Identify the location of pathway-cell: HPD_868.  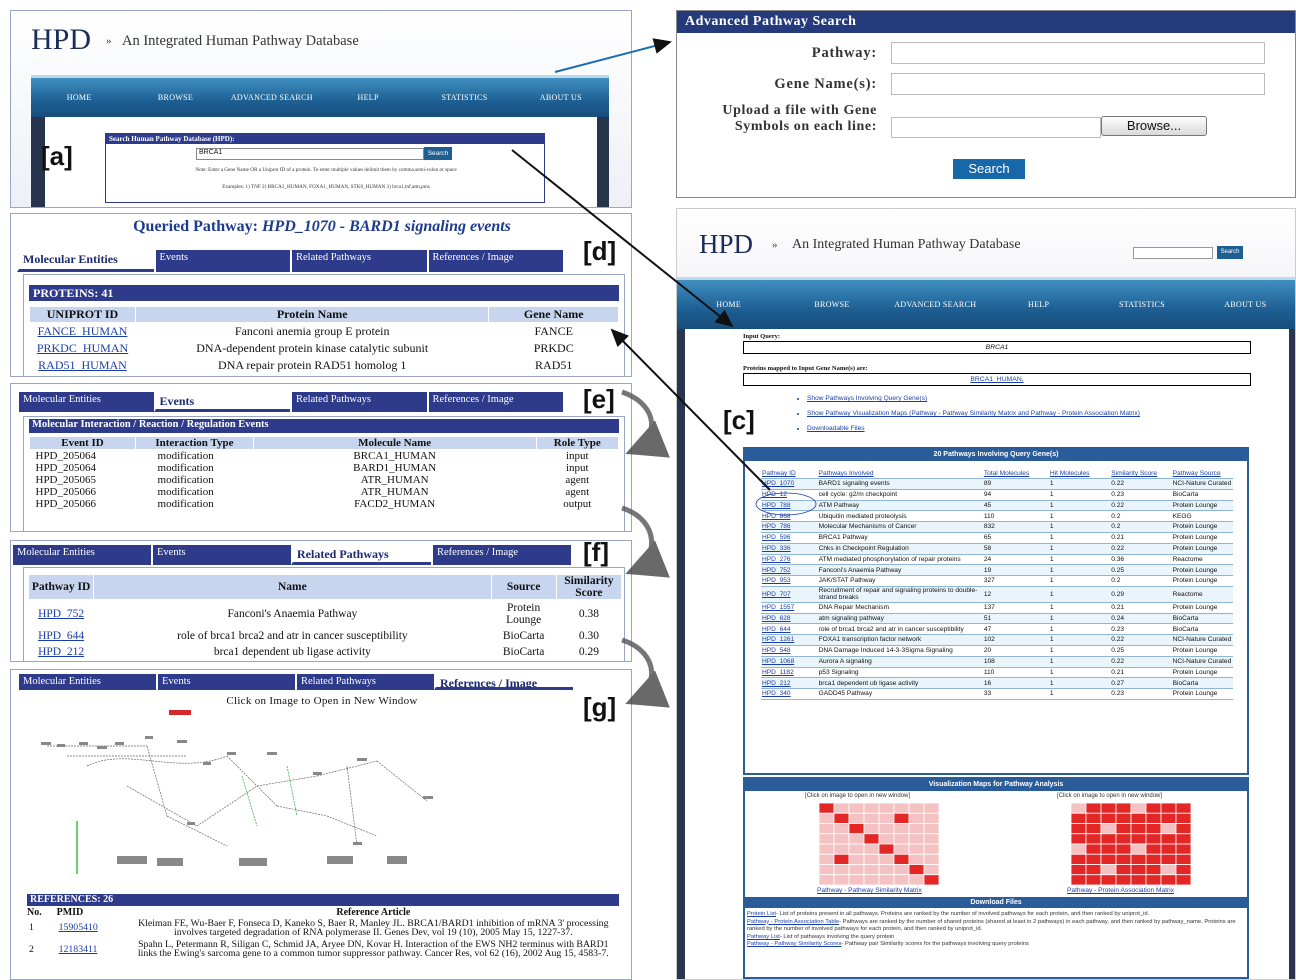
(789, 516).